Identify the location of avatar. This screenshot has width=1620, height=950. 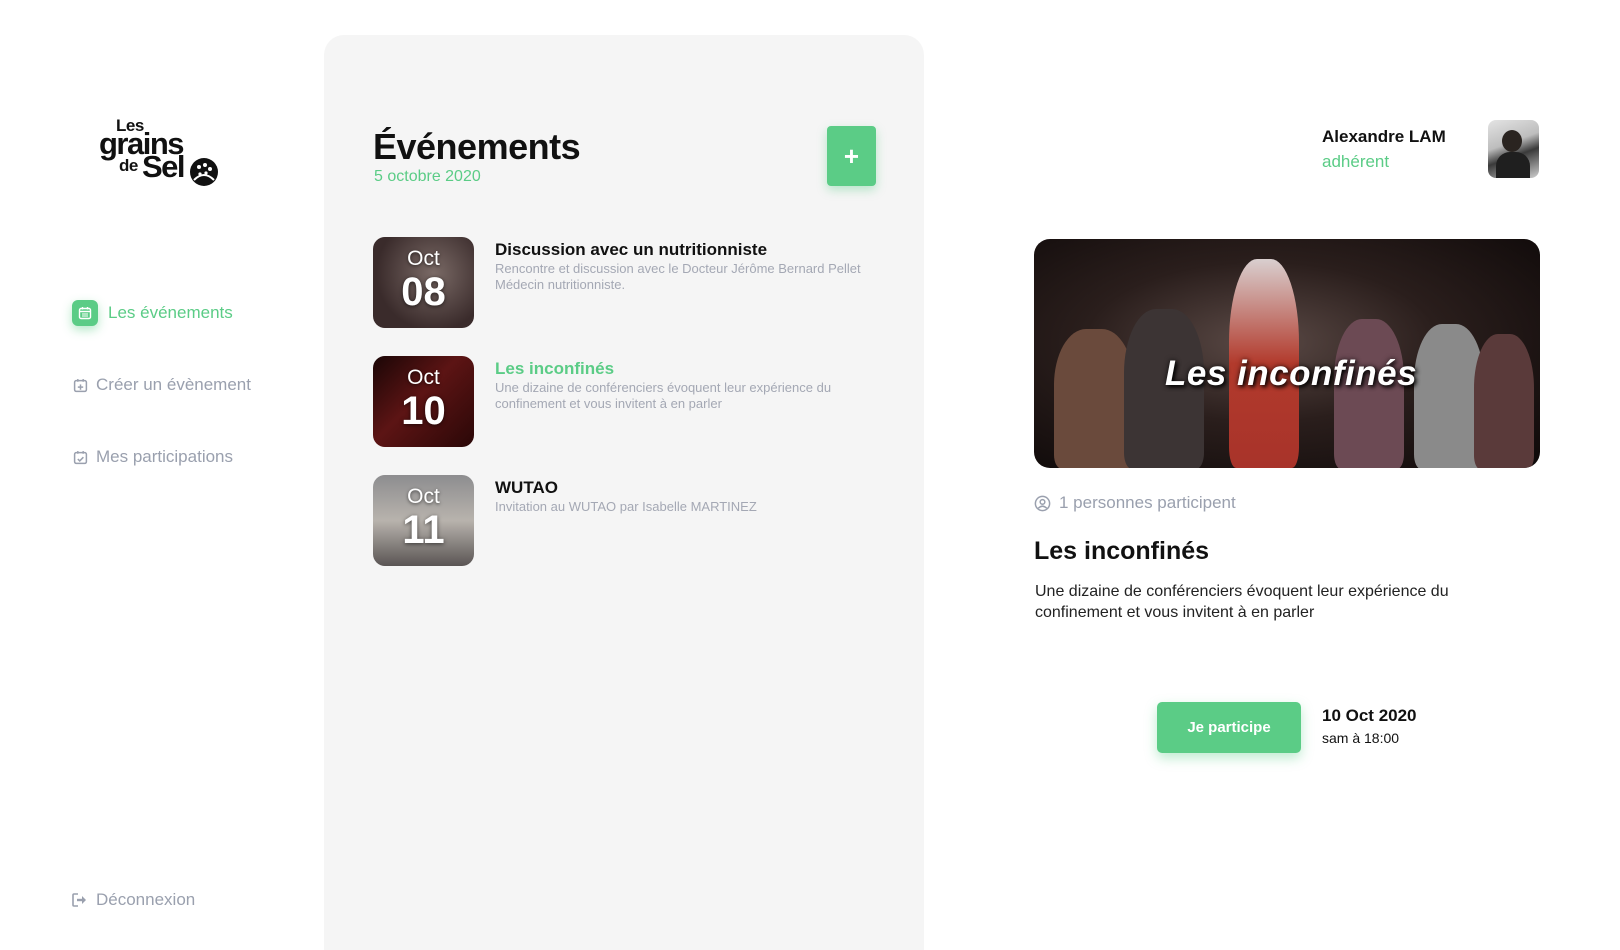
(1513, 149).